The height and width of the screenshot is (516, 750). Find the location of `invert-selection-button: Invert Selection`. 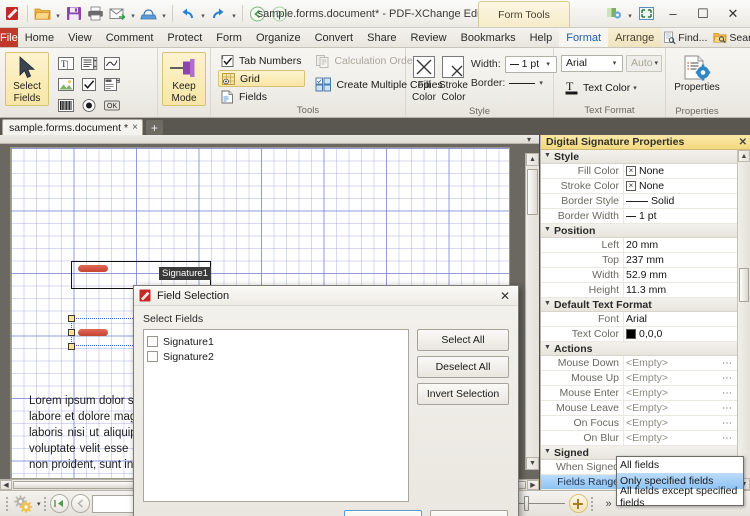

invert-selection-button: Invert Selection is located at coordinates (463, 394).